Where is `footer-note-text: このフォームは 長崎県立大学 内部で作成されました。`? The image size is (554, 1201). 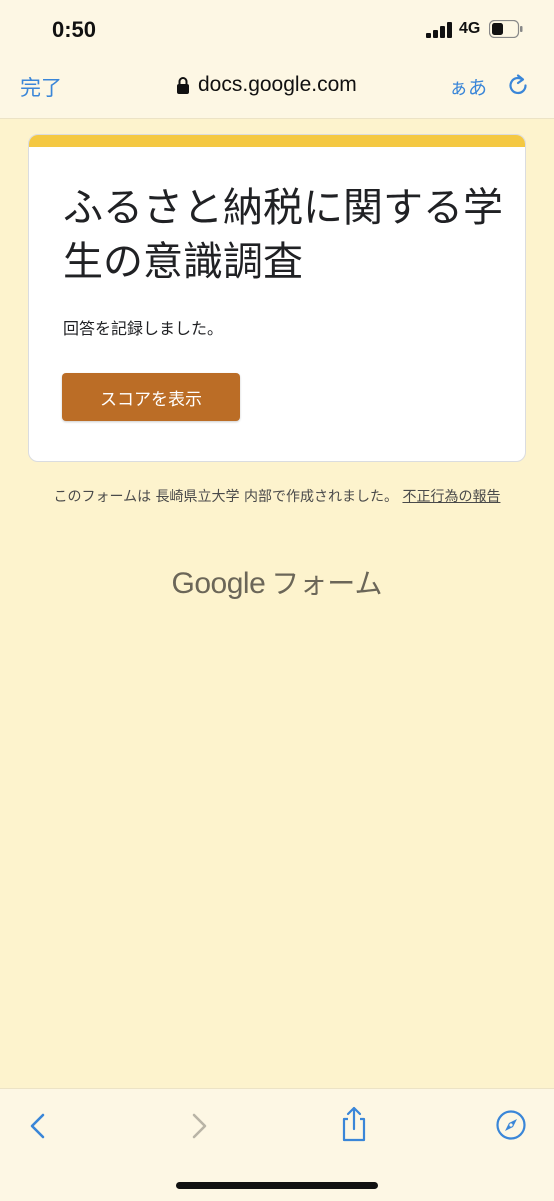 footer-note-text: このフォームは 長崎県立大学 内部で作成されました。 is located at coordinates (226, 497).